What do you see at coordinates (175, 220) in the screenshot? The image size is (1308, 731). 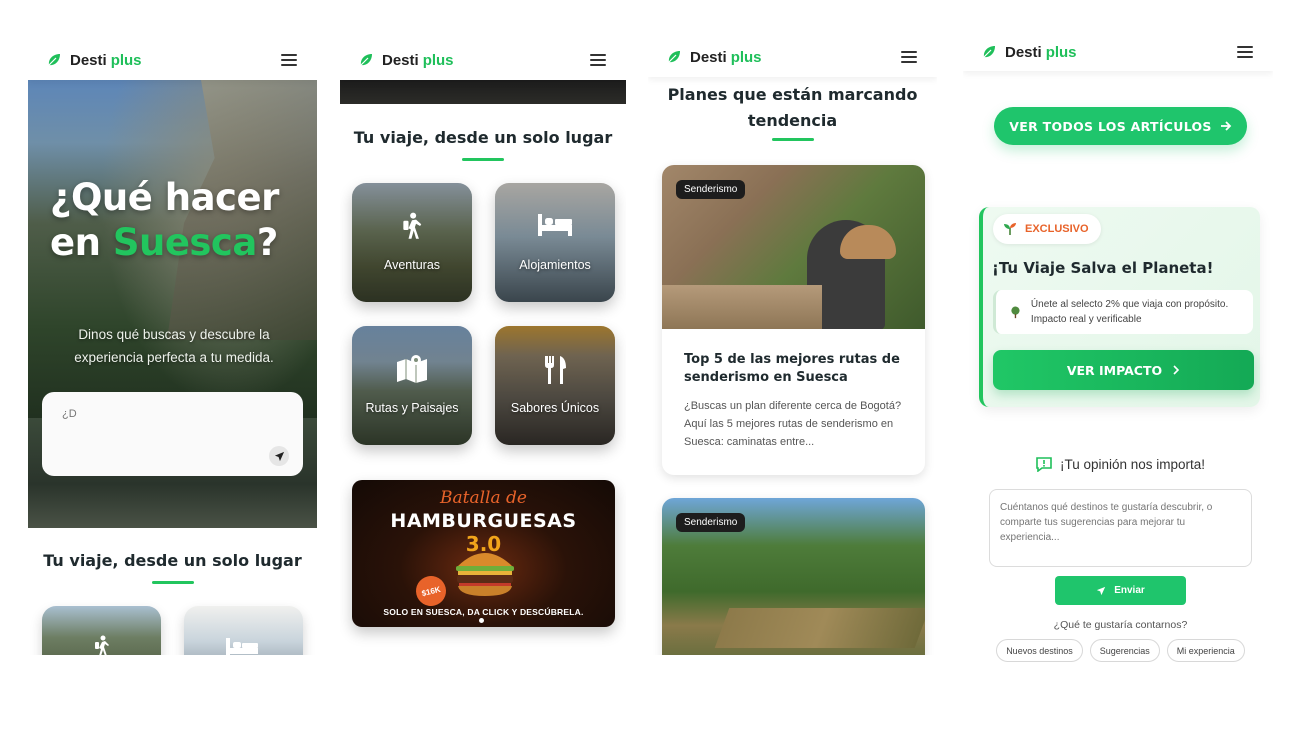 I see `hero-title: ¿Qué hacer en Suesca?` at bounding box center [175, 220].